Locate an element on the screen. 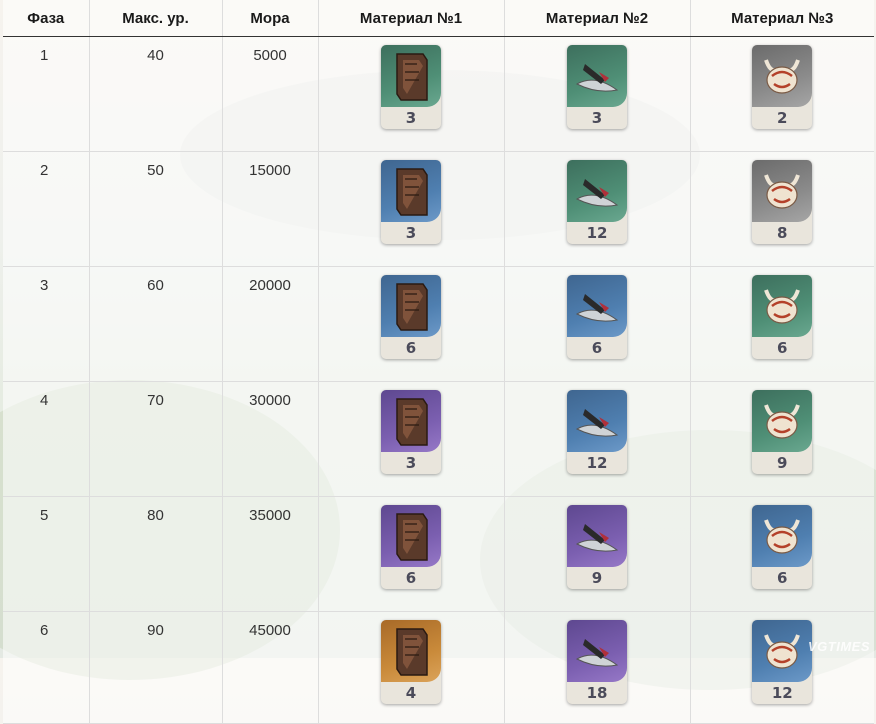 This screenshot has height=724, width=876. mora-cell: 20000 is located at coordinates (270, 324).